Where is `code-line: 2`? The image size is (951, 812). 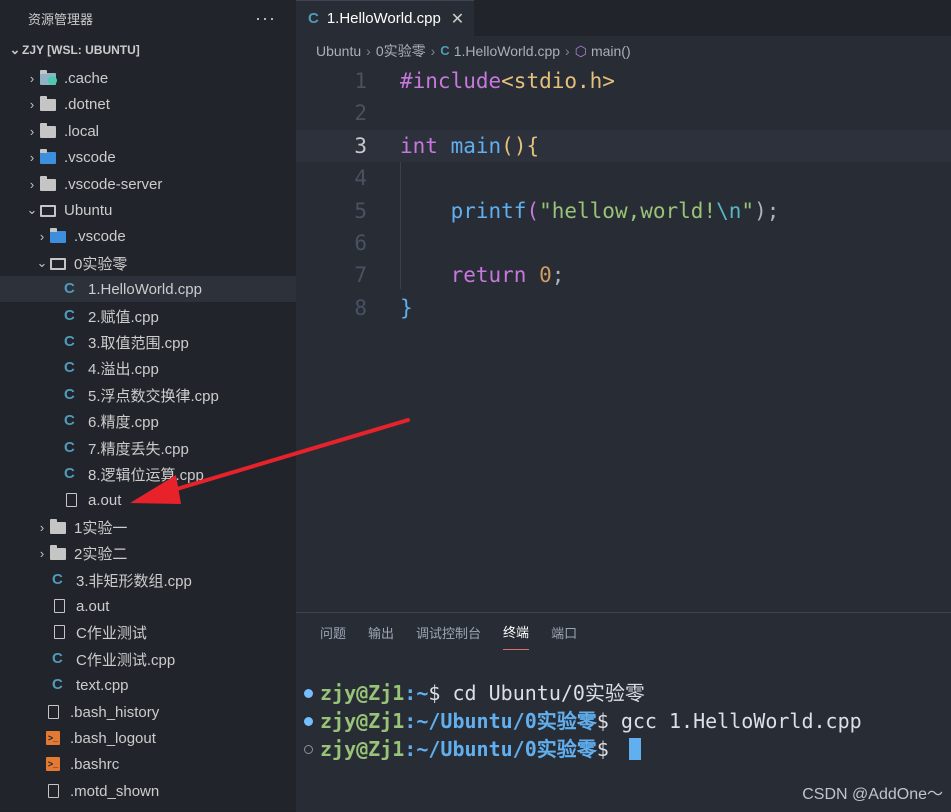
code-line: 2 is located at coordinates (623, 113).